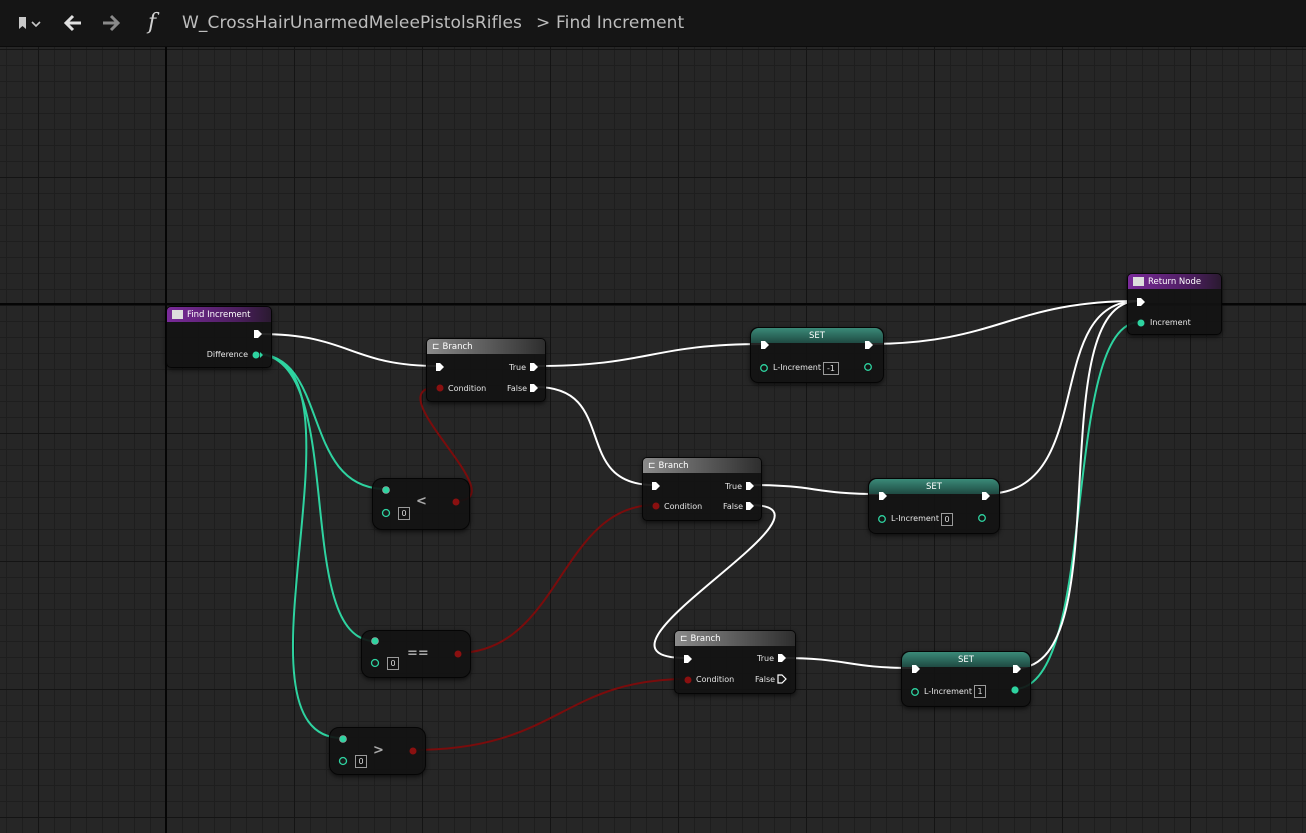 Image resolution: width=1306 pixels, height=833 pixels. Describe the element at coordinates (352, 23) in the screenshot. I see `breadcrumb-root: W_CrossHairUnarmedMeleePistolsRifles` at that location.